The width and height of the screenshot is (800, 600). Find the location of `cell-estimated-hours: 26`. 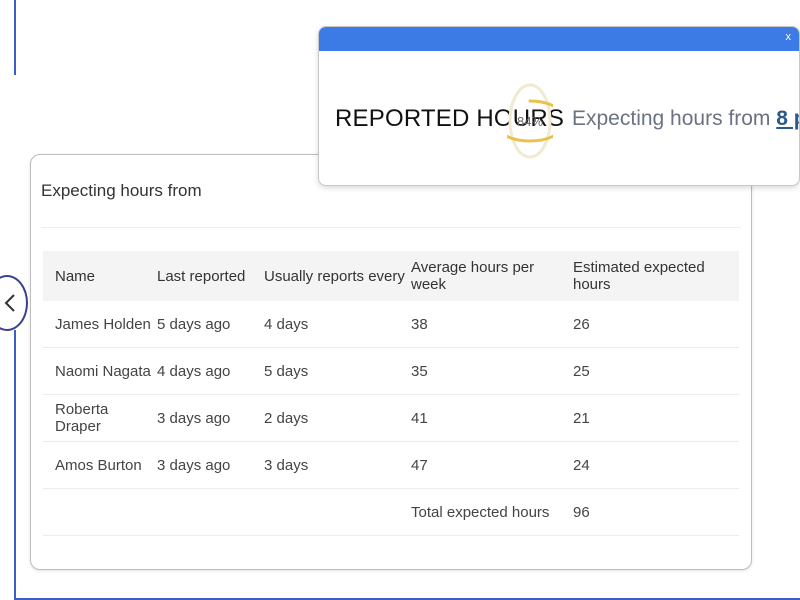

cell-estimated-hours: 26 is located at coordinates (581, 324).